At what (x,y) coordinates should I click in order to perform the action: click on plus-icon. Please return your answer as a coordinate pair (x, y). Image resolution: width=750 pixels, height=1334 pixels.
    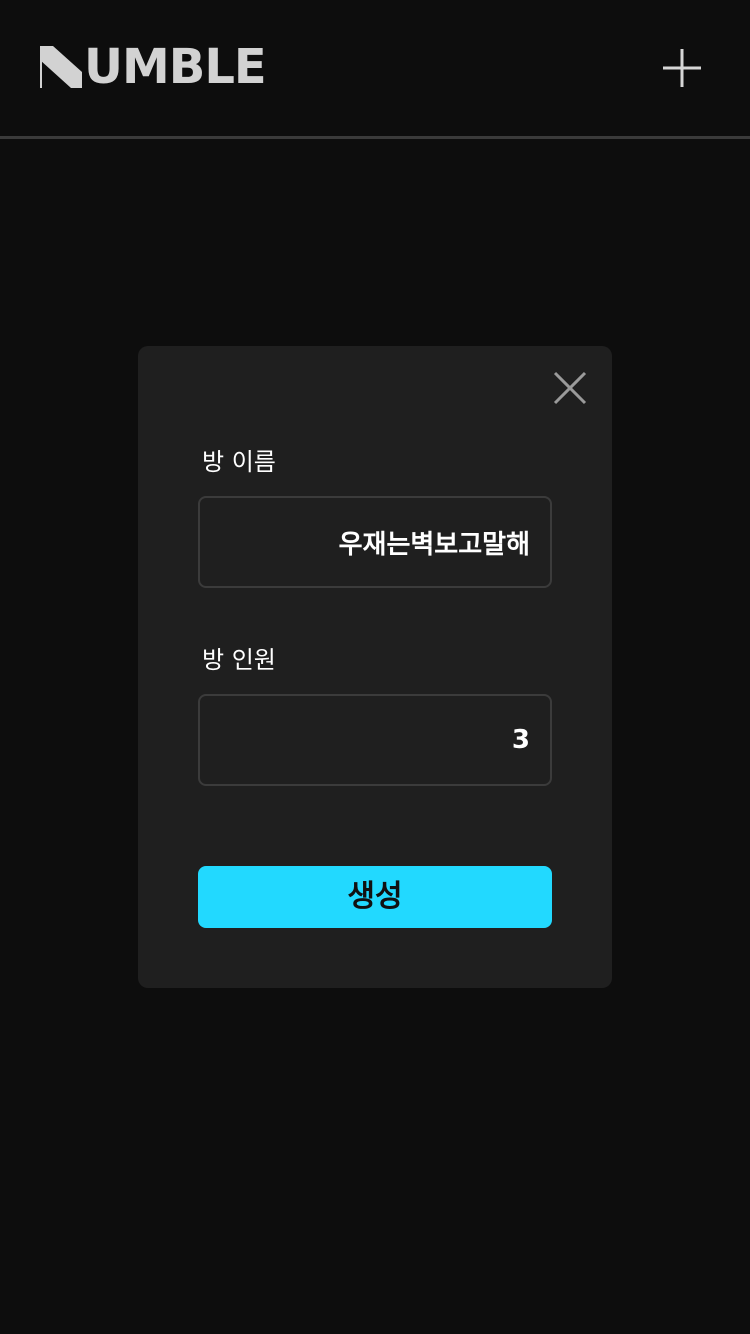
    Looking at the image, I should click on (682, 68).